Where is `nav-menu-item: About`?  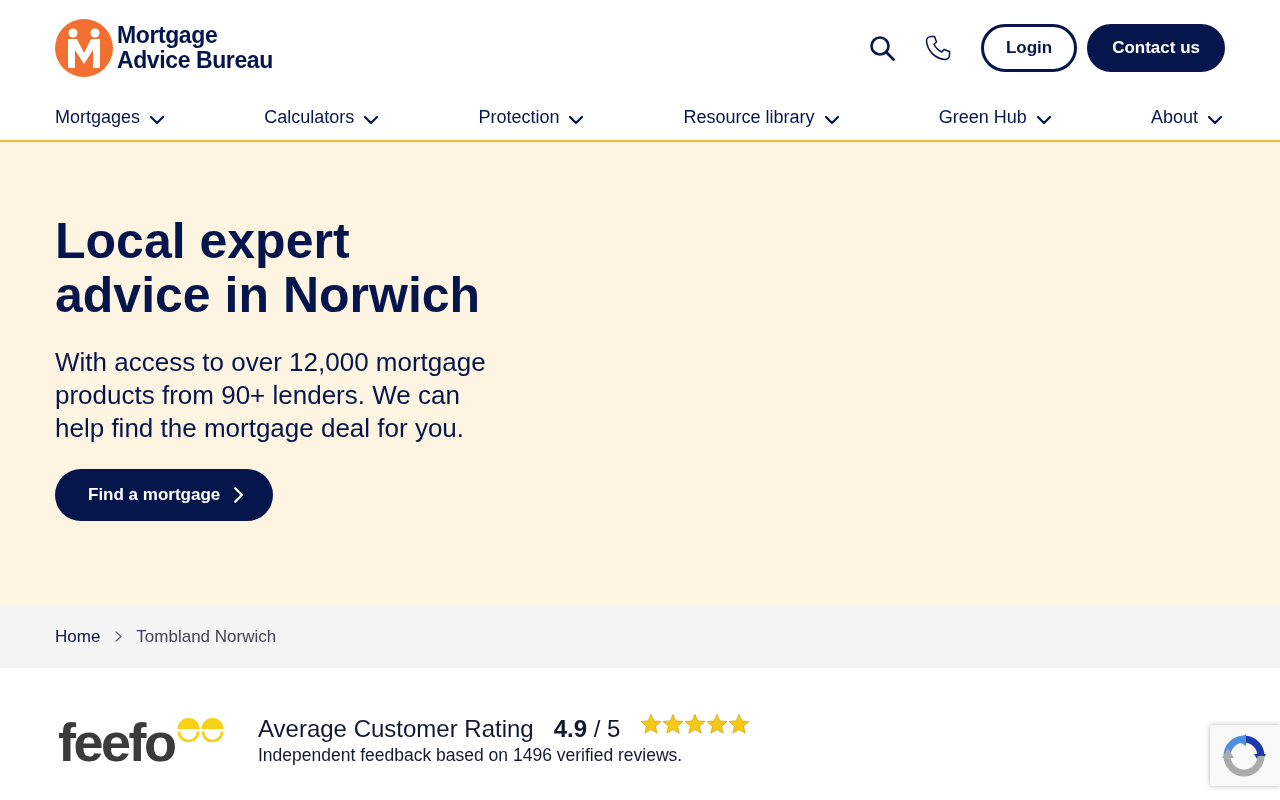
nav-menu-item: About is located at coordinates (1187, 117).